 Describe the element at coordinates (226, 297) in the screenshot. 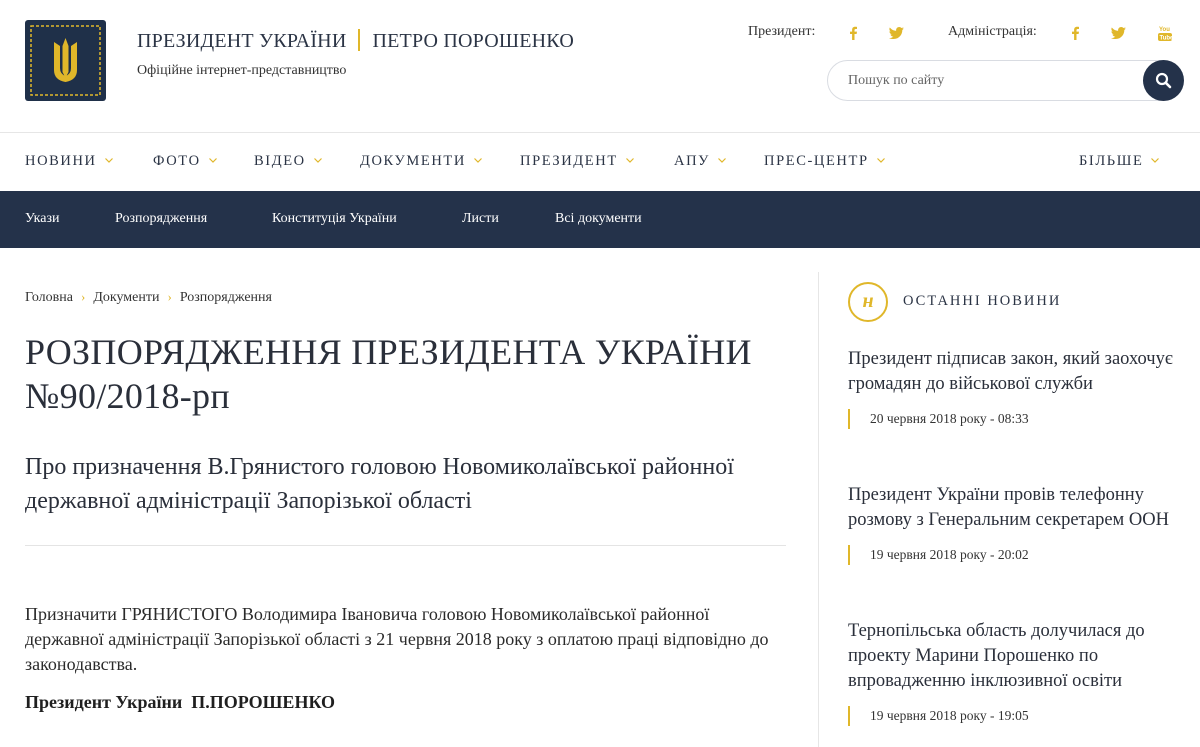

I see `breadcrumb-item-orders: Розпорядження` at that location.